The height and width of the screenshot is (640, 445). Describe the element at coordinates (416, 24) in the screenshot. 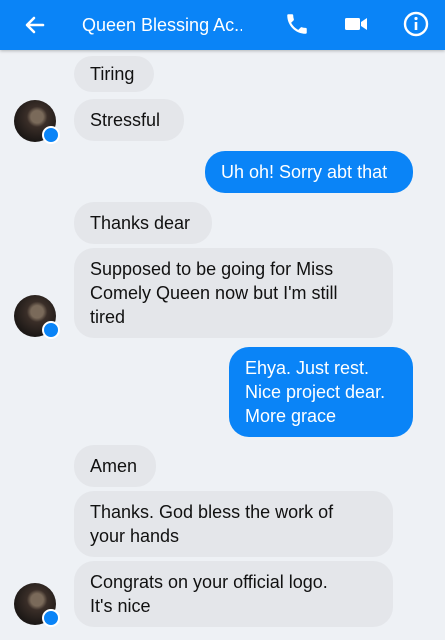

I see `info-icon` at that location.